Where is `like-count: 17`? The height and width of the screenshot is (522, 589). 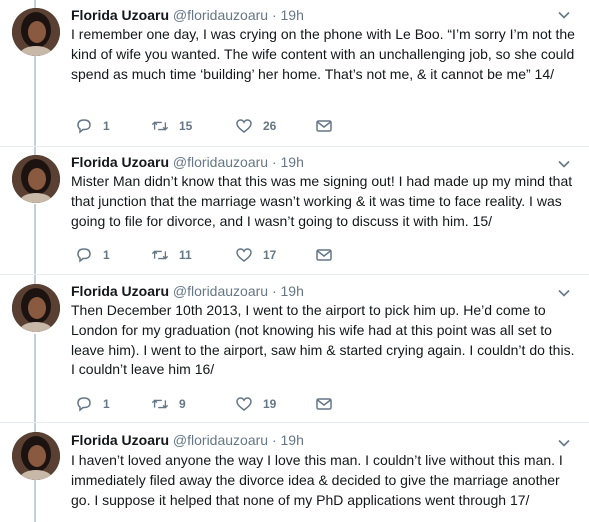 like-count: 17 is located at coordinates (270, 255).